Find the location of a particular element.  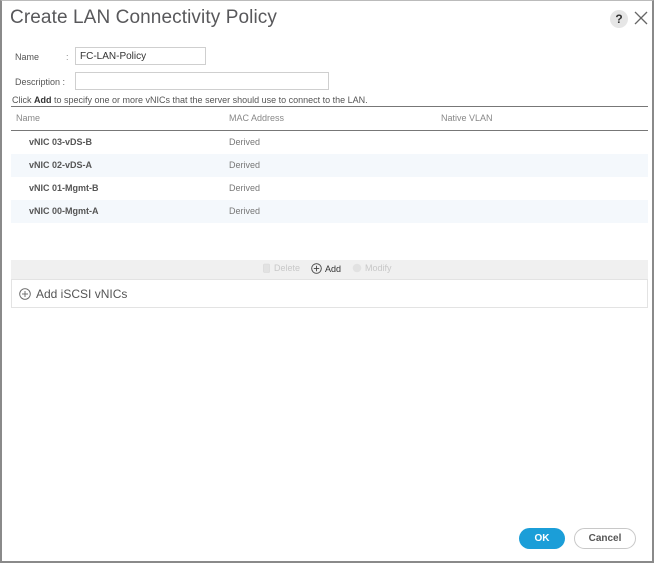

add-button: Add is located at coordinates (326, 268).